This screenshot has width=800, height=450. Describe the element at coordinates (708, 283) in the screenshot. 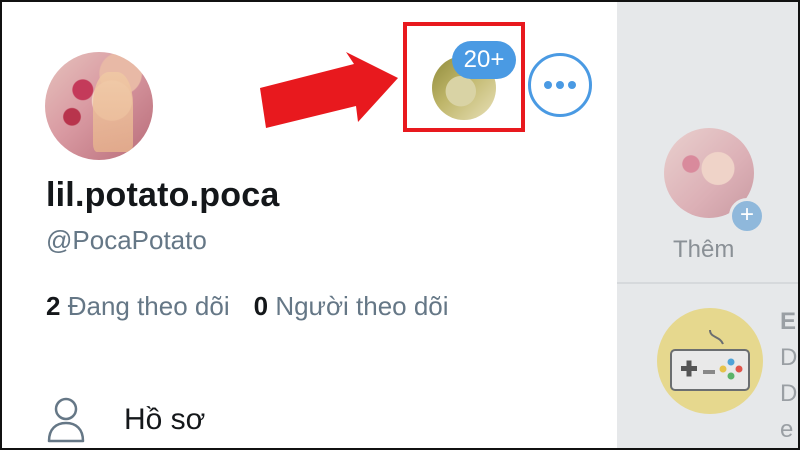

I see `divider` at that location.